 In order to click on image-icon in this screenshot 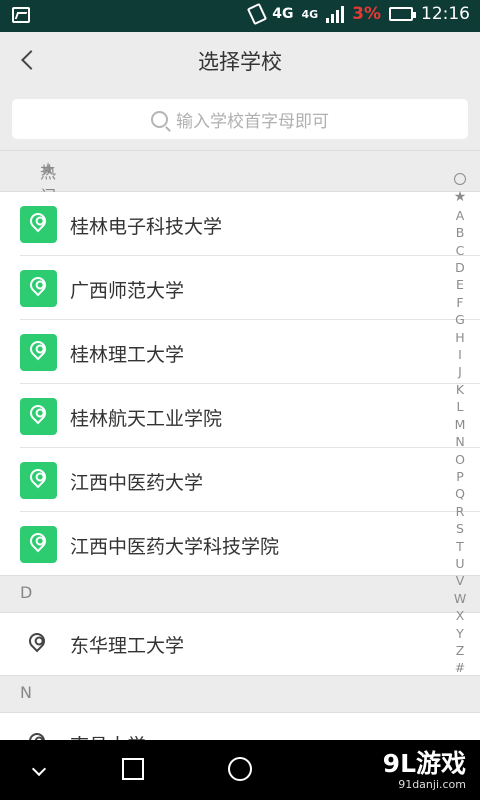, I will do `click(21, 15)`.